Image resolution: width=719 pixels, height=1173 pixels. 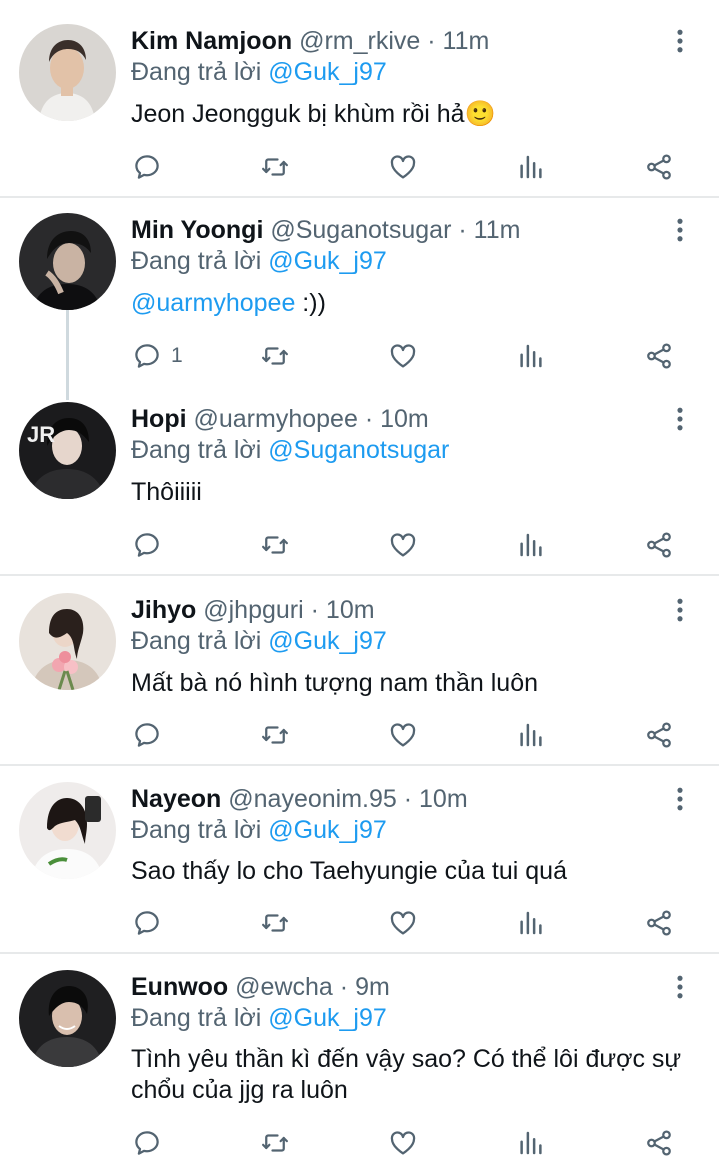 What do you see at coordinates (176, 799) in the screenshot?
I see `display-name: Nayeon` at bounding box center [176, 799].